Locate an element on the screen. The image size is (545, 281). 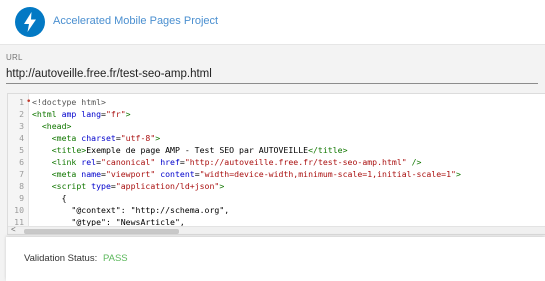
code-text: "@context": "http://schema.org", is located at coordinates (131, 210).